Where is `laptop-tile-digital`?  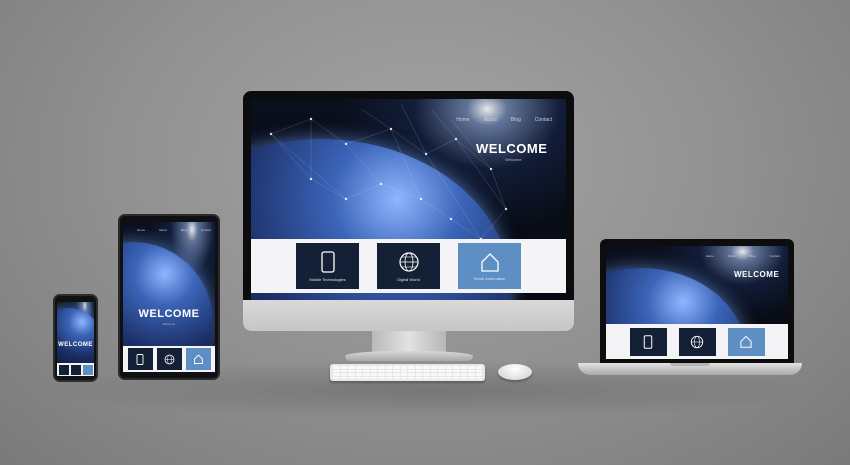
laptop-tile-digital is located at coordinates (697, 341).